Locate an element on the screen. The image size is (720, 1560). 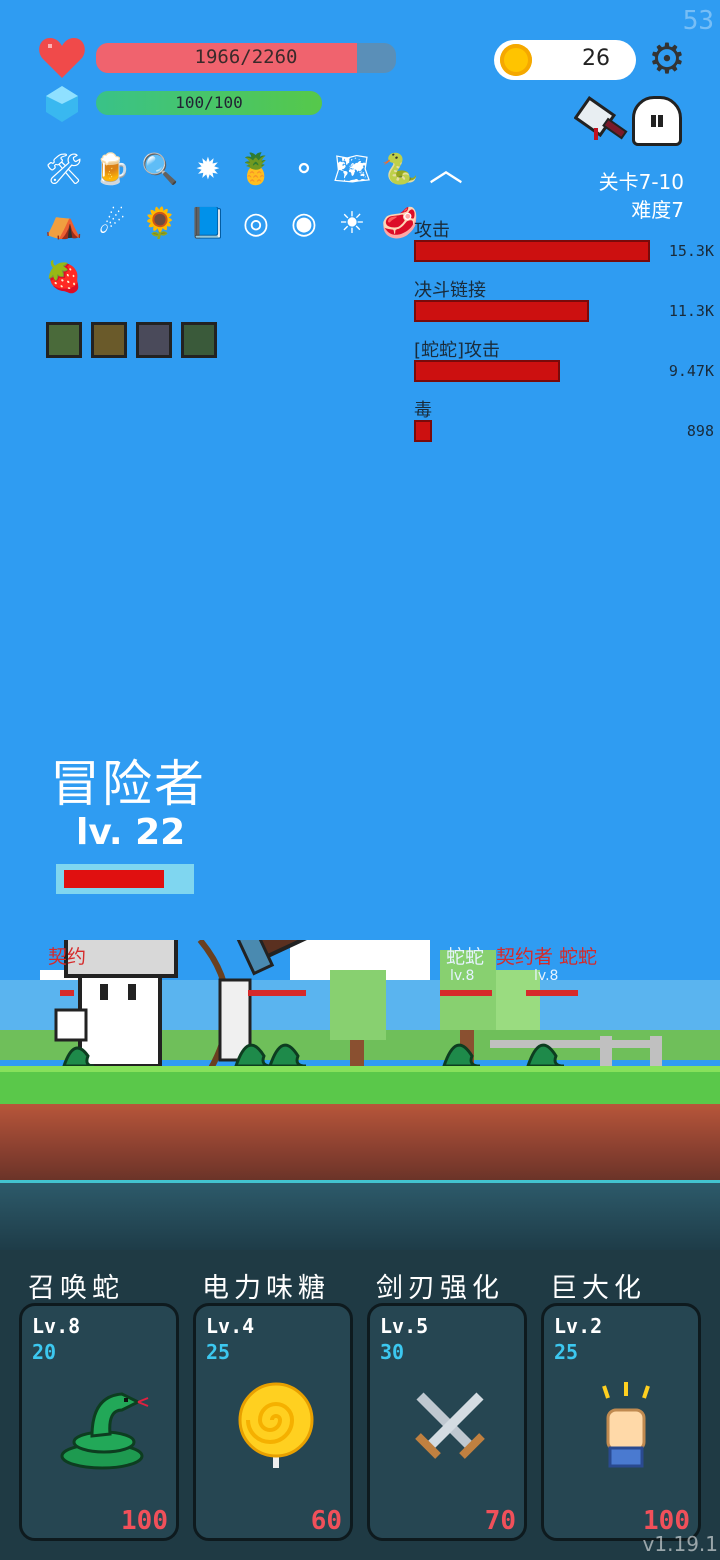
hp-text: 1966/2260 is located at coordinates (246, 57).